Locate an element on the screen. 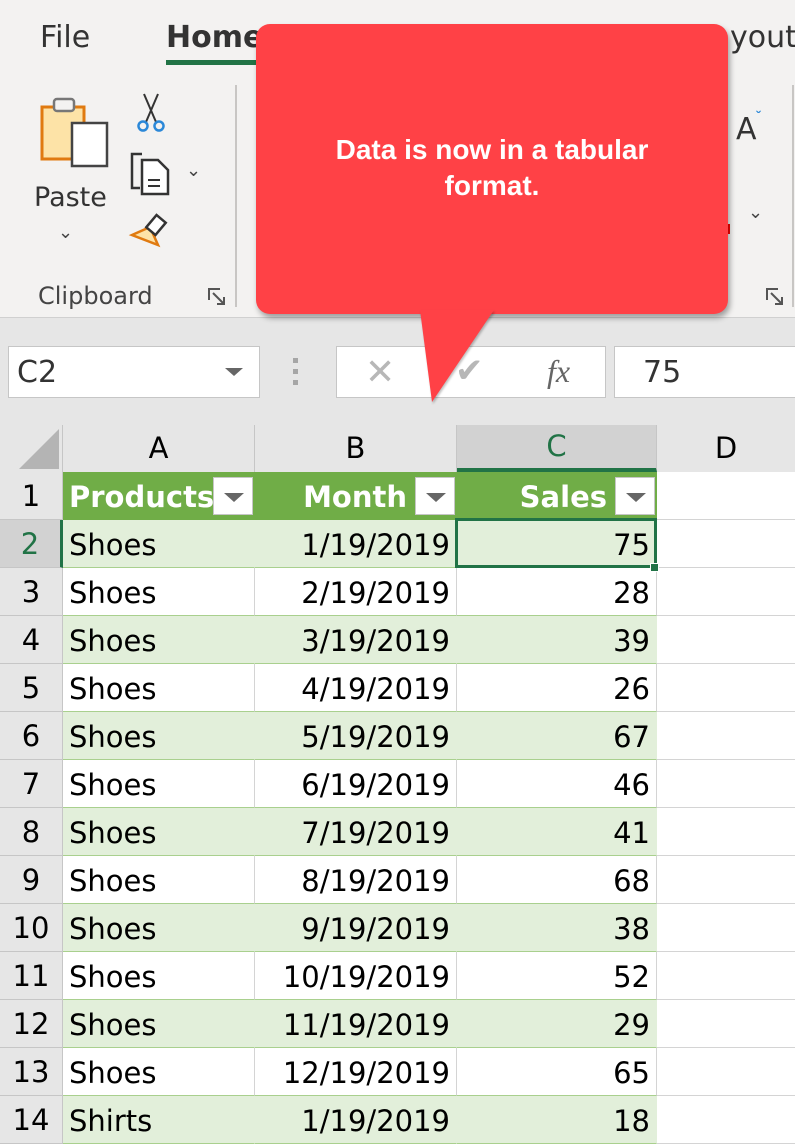  cell-month: 4/19/2019 is located at coordinates (356, 688).